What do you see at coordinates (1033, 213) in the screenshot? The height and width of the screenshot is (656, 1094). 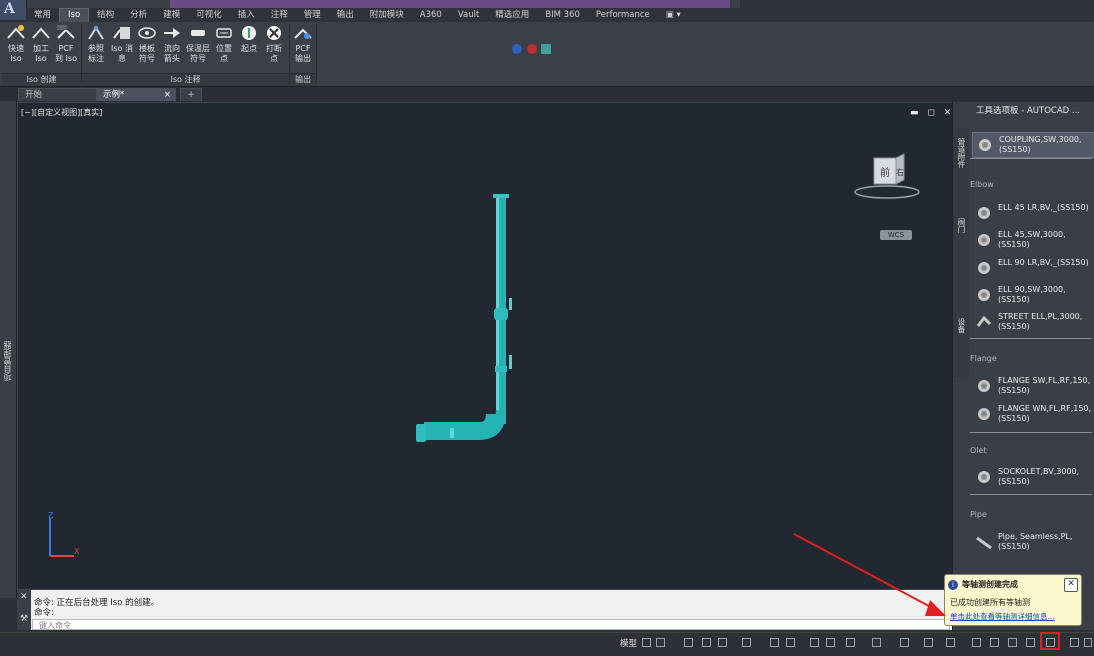 I see `palette-item: ELL 45 LR,BV,_(SS150)` at bounding box center [1033, 213].